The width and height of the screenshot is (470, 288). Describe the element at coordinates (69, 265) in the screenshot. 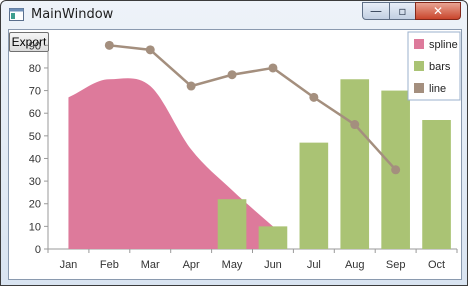

I see `x-tick-label: Jan` at that location.